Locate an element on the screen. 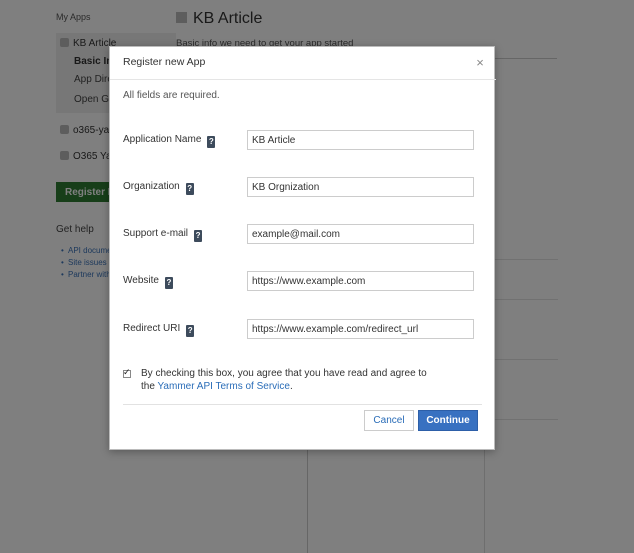  support-email-input is located at coordinates (360, 234).